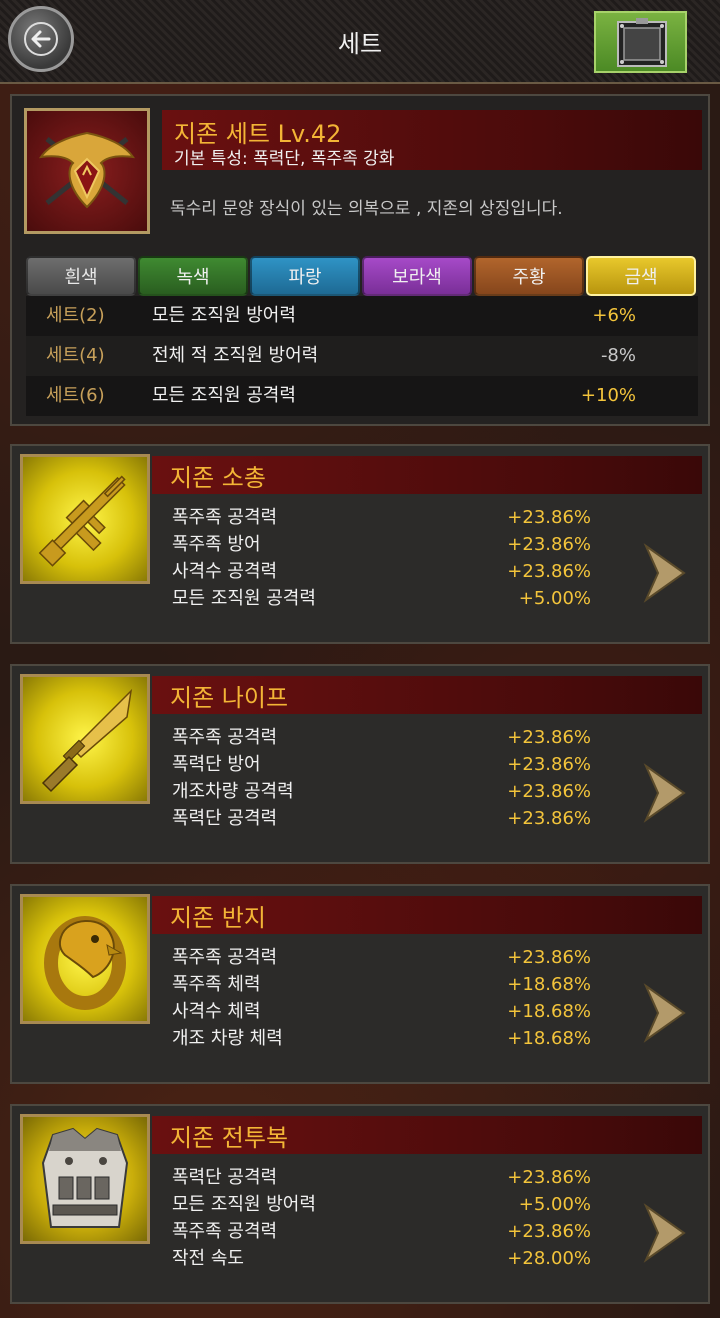 This screenshot has height=1318, width=720. I want to click on tab-green: 녹색, so click(193, 276).